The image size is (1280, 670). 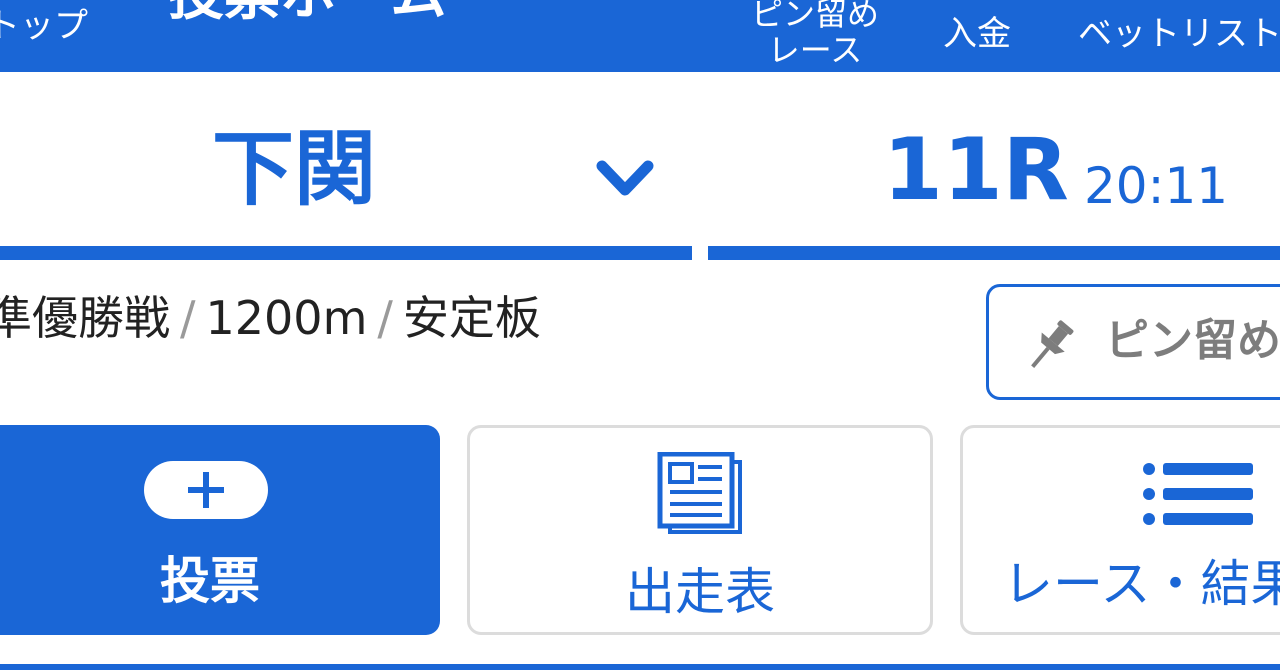 I want to click on nav-deposit-link: 入金, so click(x=977, y=34).